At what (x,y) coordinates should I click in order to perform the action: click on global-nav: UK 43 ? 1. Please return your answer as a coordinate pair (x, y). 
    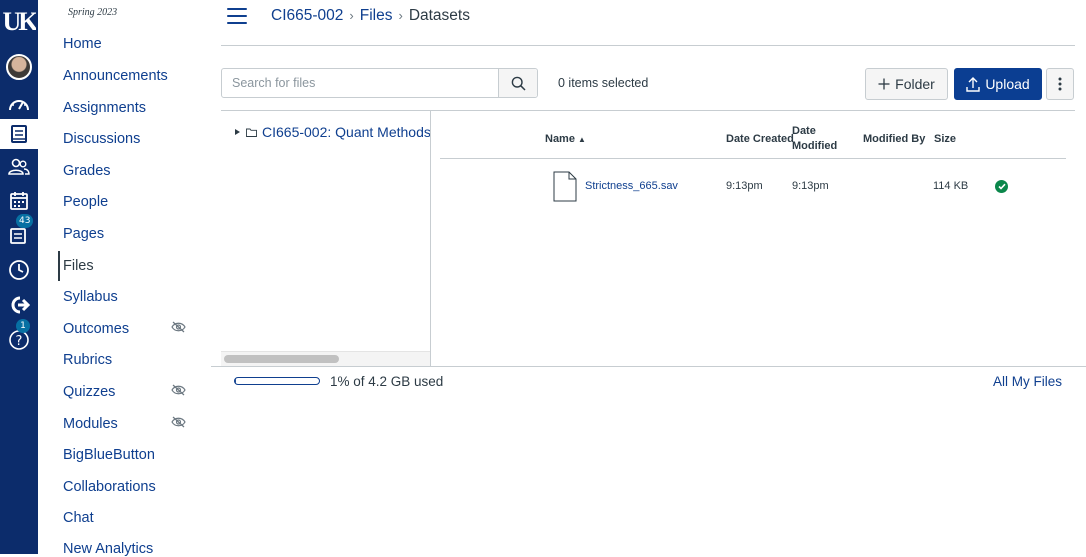
    Looking at the image, I should click on (19, 277).